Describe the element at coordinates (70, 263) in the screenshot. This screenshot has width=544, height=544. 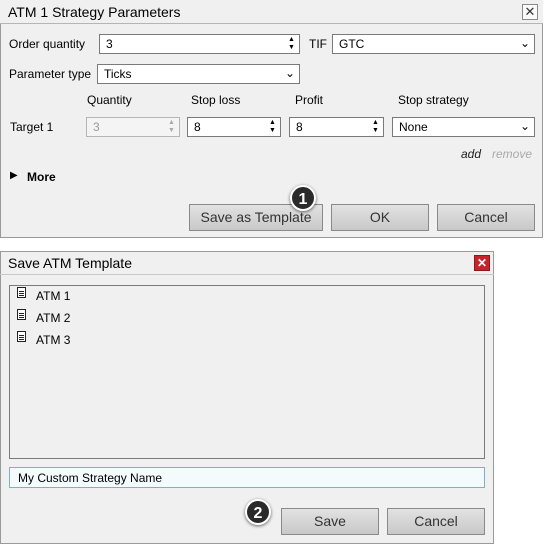
I see `dialog2-title: Save ATM Template` at that location.